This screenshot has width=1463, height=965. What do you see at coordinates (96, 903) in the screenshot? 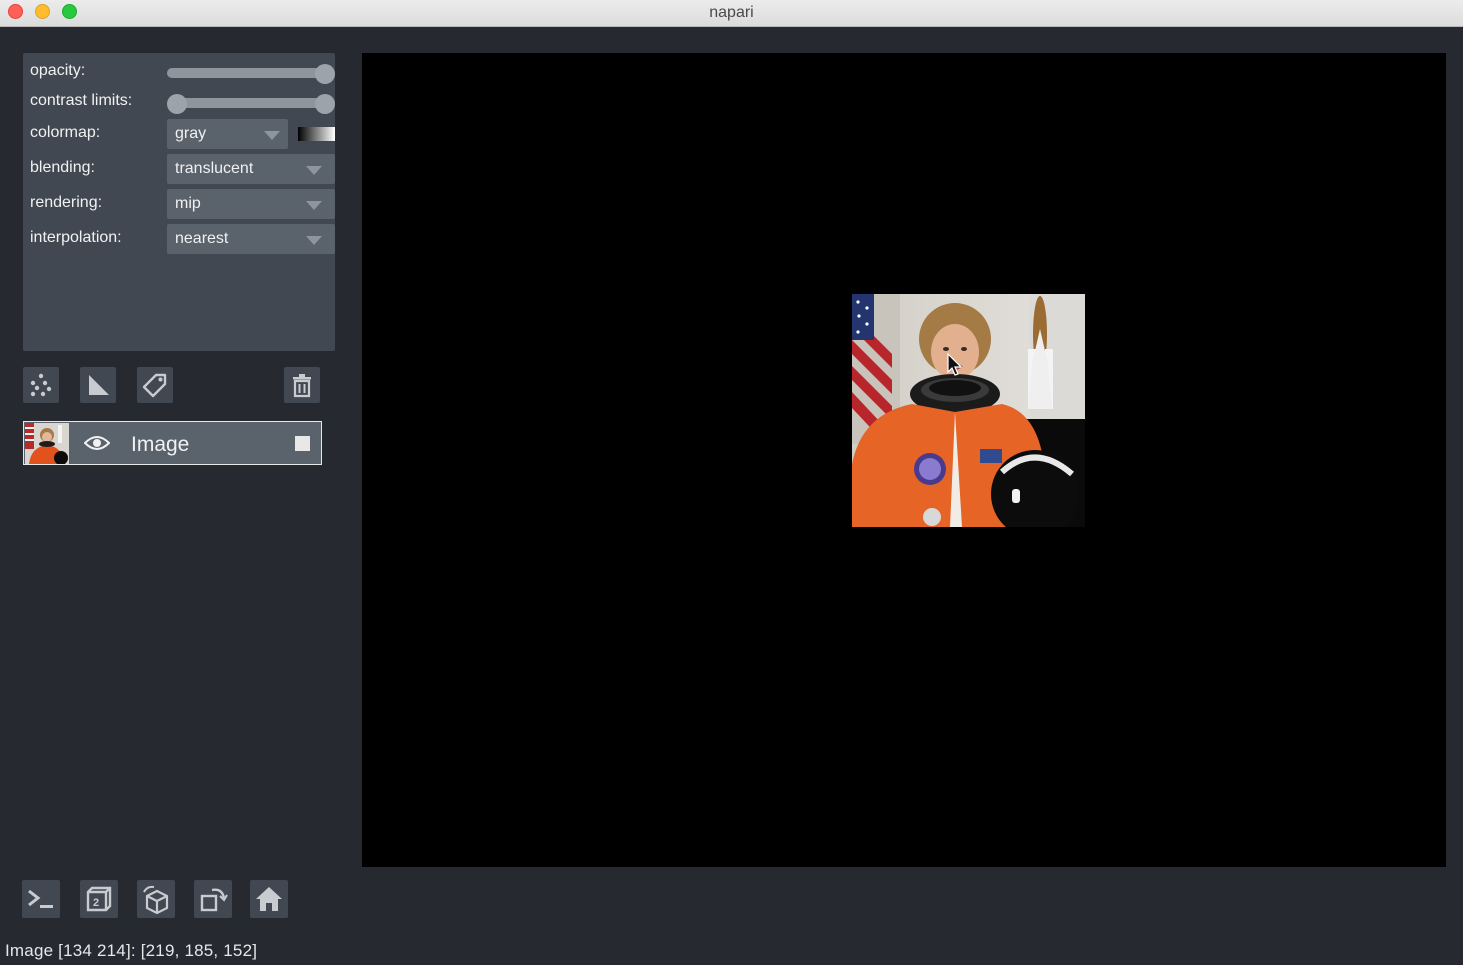
I see `svg-text: 2` at bounding box center [96, 903].